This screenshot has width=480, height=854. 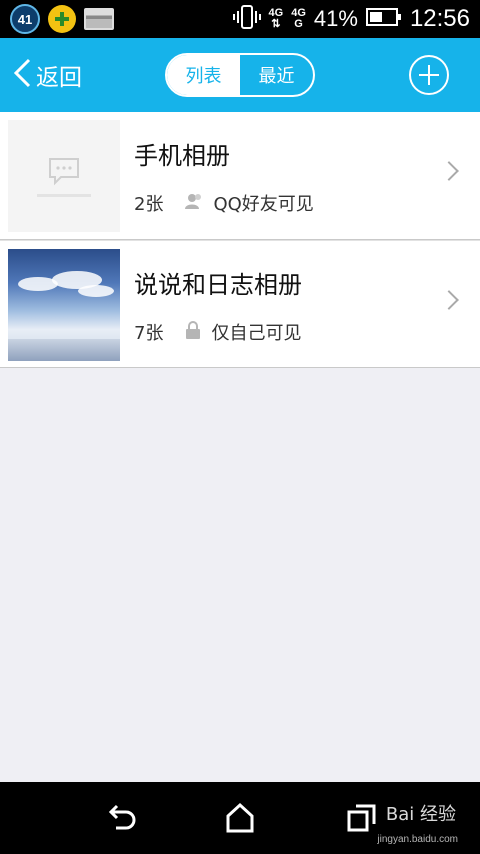 I want to click on signal-icon: 4G G, so click(x=298, y=19).